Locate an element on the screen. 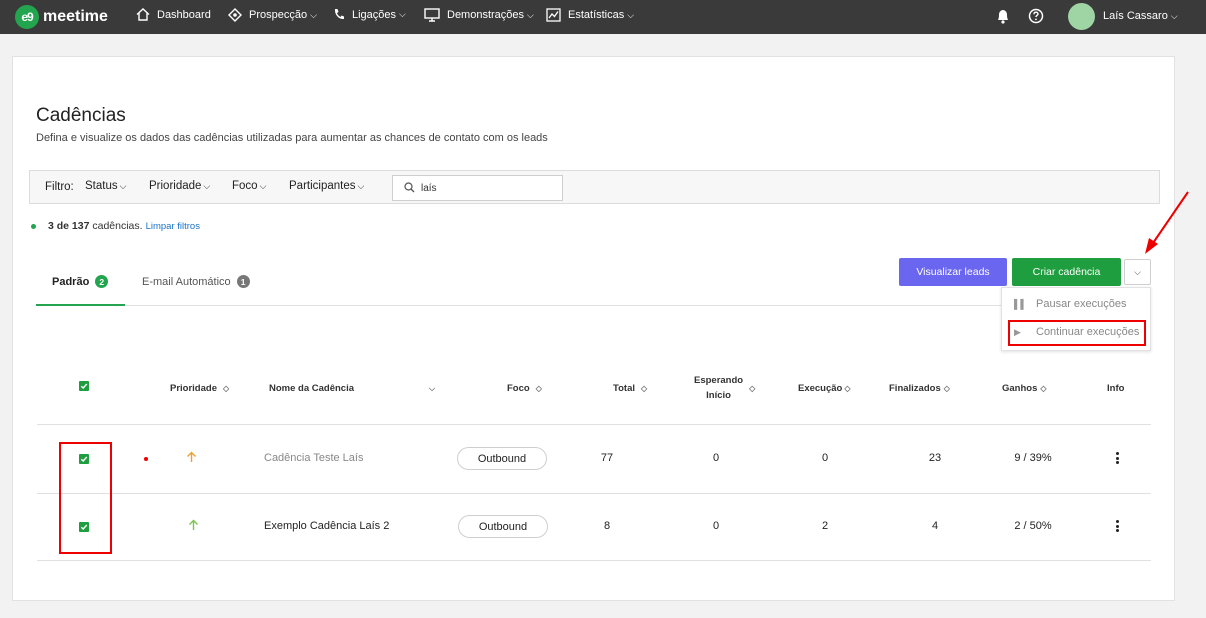 The height and width of the screenshot is (618, 1206). nav-estatisticas: Estatísticas ⌵ is located at coordinates (590, 15).